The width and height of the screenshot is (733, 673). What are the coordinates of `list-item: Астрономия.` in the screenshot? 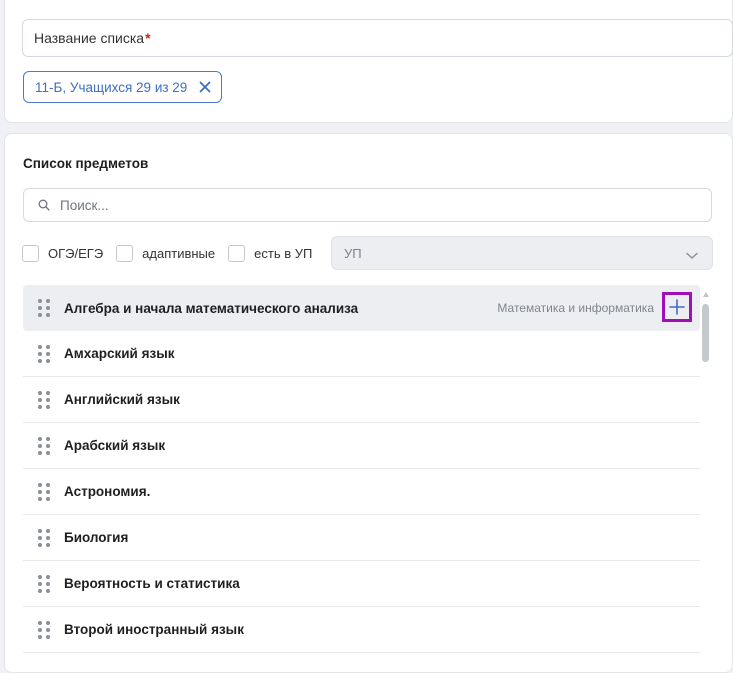 It's located at (361, 492).